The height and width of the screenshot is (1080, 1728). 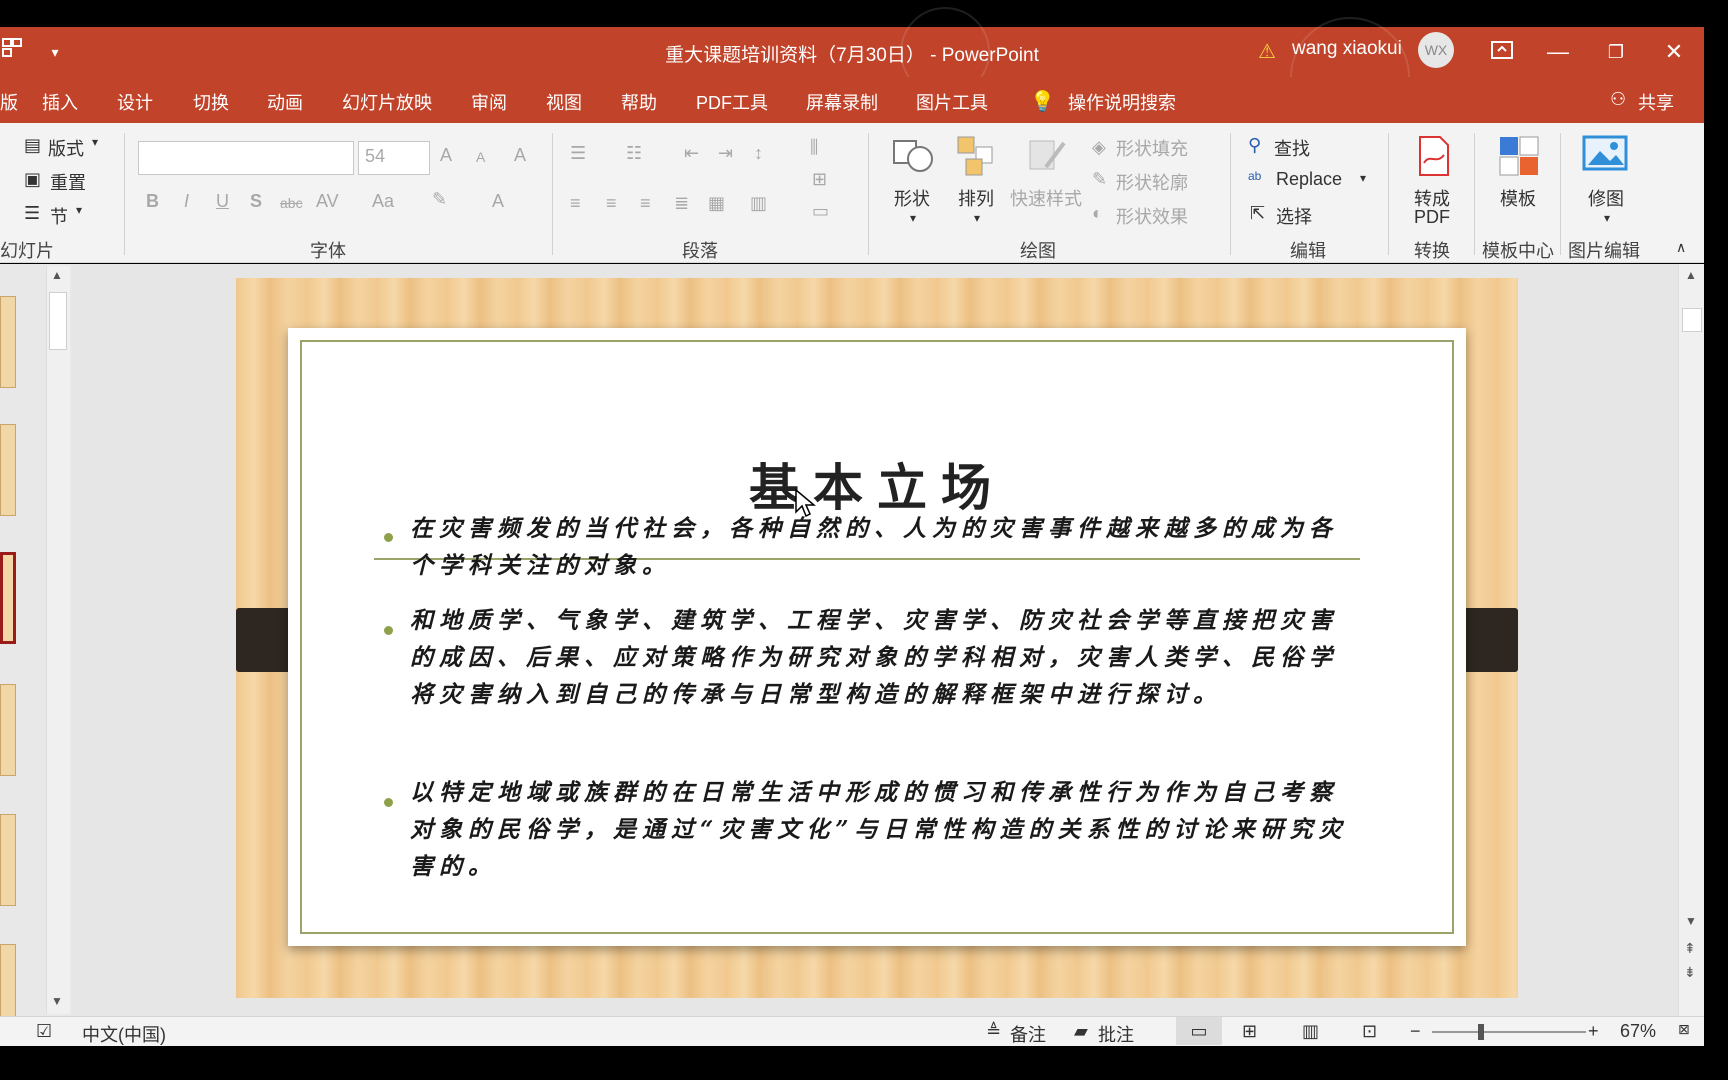 I want to click on tab-review: 审阅, so click(x=489, y=102).